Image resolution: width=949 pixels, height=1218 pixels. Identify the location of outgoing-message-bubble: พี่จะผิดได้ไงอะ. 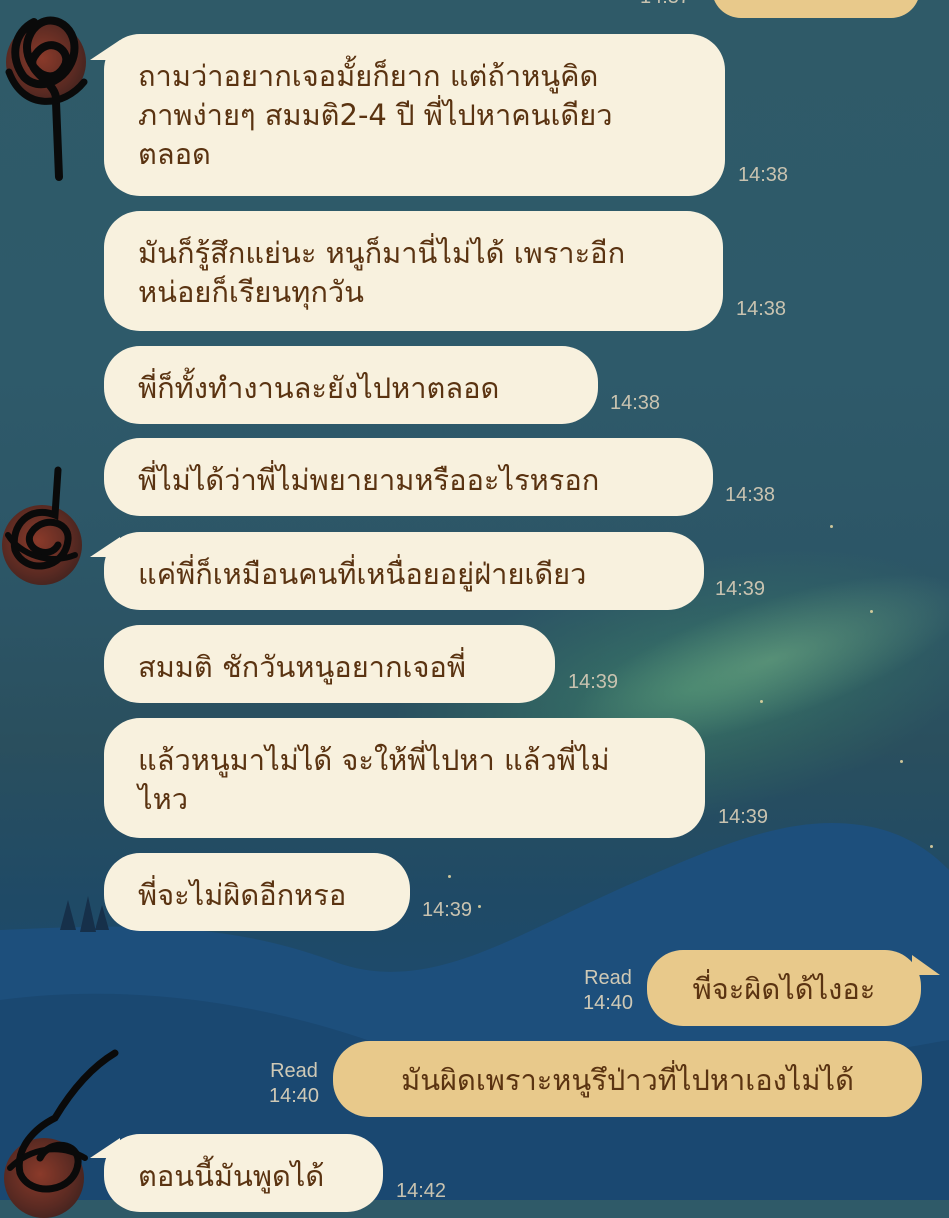
(784, 988).